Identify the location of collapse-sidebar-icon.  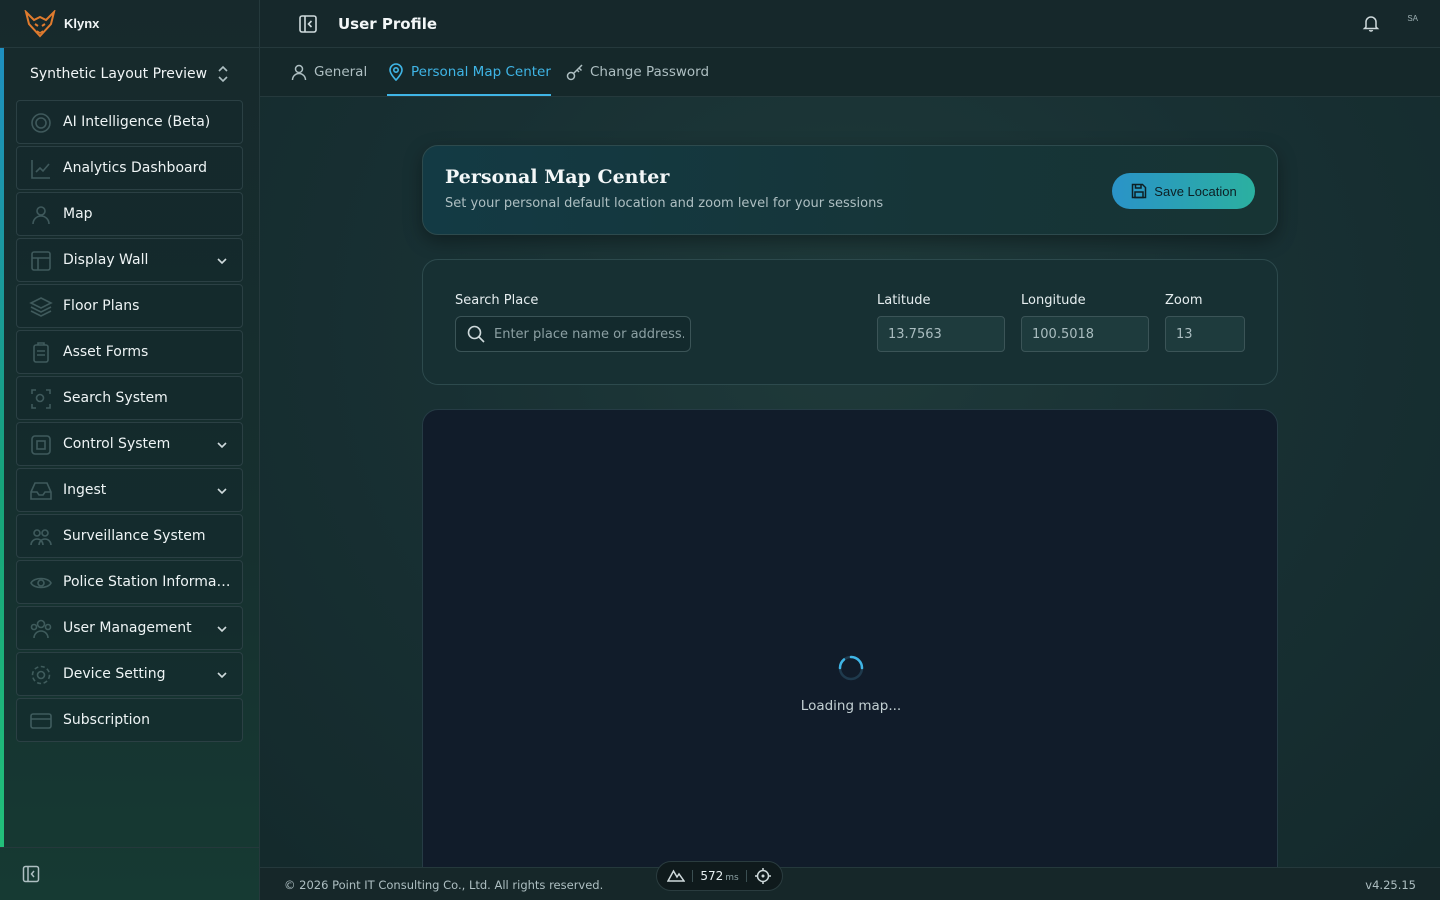
(31, 874).